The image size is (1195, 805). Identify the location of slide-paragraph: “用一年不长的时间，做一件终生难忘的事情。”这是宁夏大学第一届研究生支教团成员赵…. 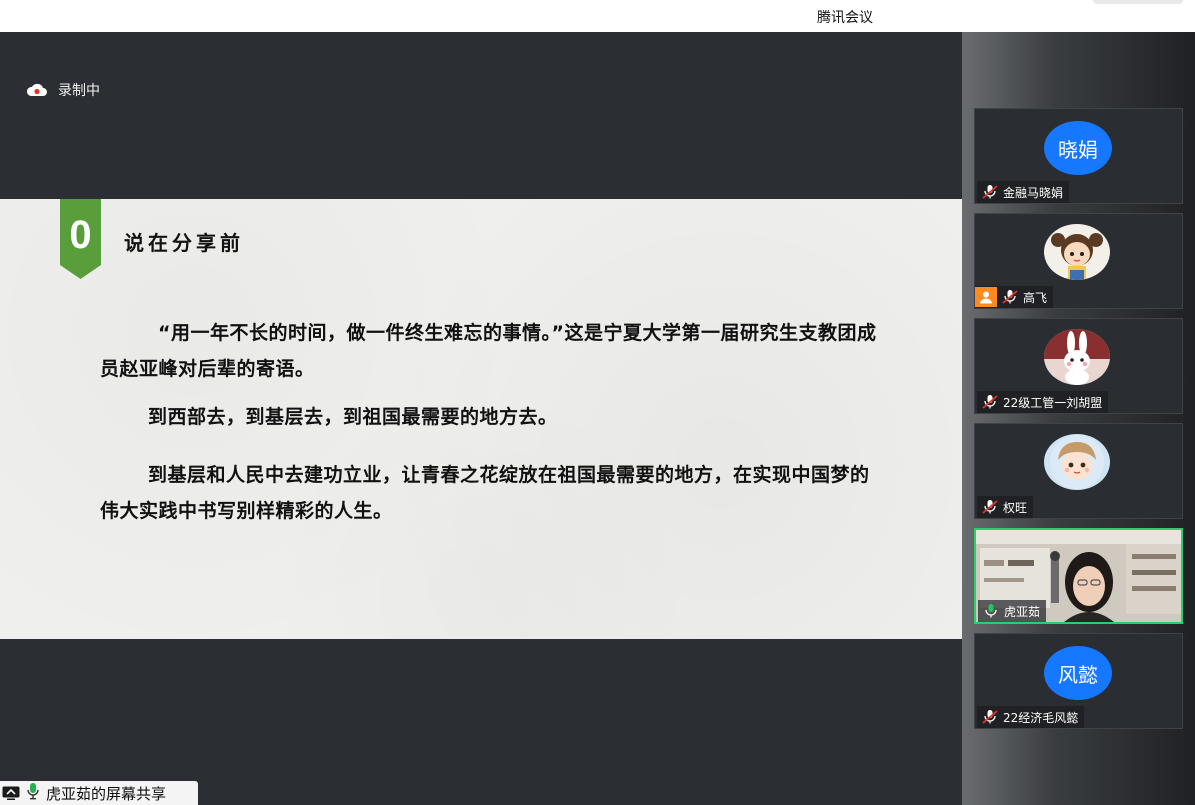
(488, 351).